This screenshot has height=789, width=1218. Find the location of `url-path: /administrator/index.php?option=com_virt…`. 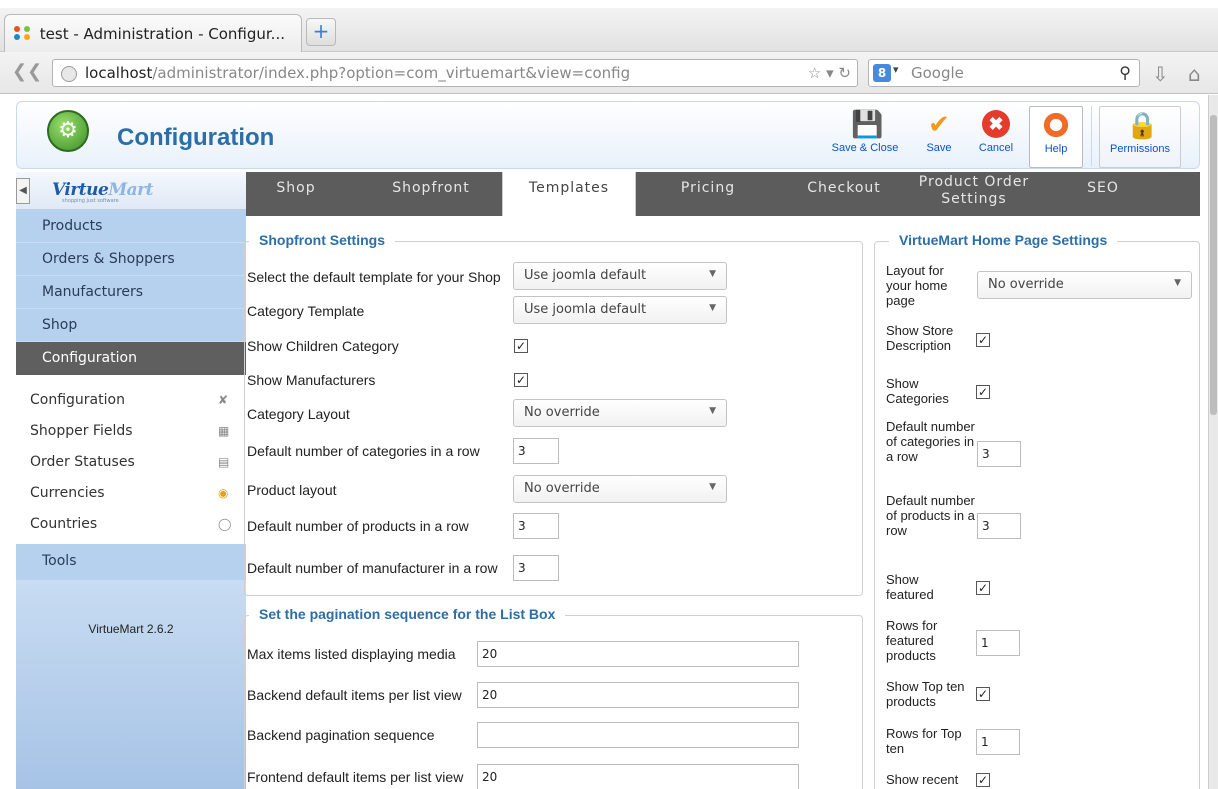

url-path: /administrator/index.php?option=com_virt… is located at coordinates (391, 73).